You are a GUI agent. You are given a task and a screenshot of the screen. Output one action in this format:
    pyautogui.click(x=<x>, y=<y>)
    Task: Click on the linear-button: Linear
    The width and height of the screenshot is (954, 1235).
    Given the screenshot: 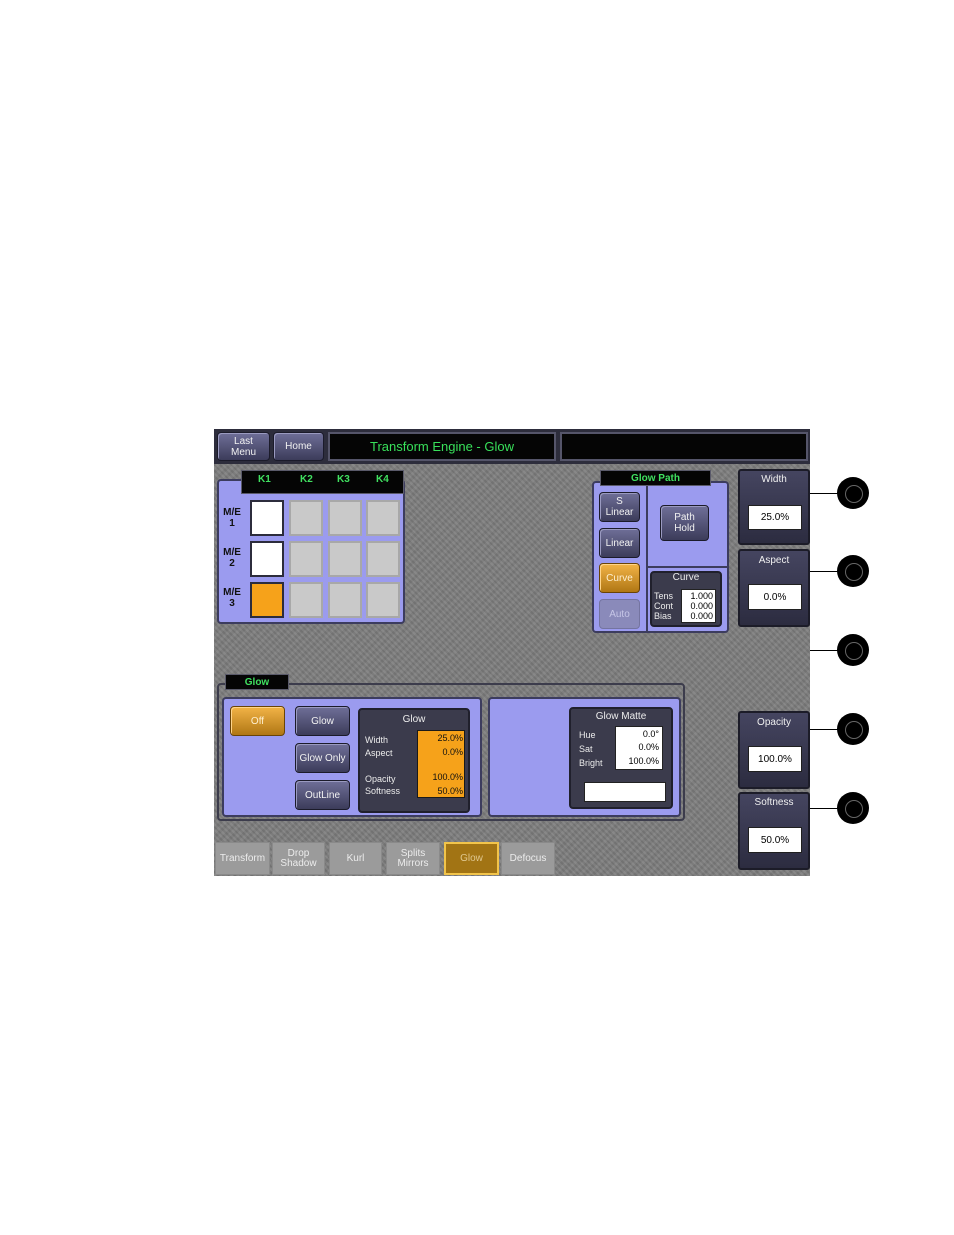 What is the action you would take?
    pyautogui.click(x=619, y=543)
    